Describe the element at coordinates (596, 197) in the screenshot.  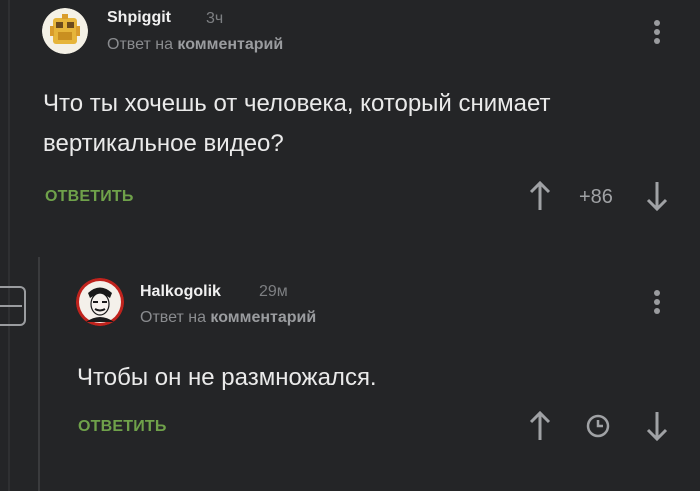
I see `rating-value: +86` at that location.